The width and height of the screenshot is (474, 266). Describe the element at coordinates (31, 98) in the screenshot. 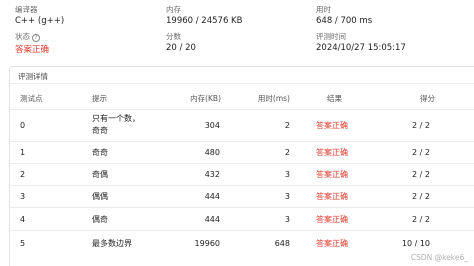

I see `col-header-testcase: 测试点` at that location.